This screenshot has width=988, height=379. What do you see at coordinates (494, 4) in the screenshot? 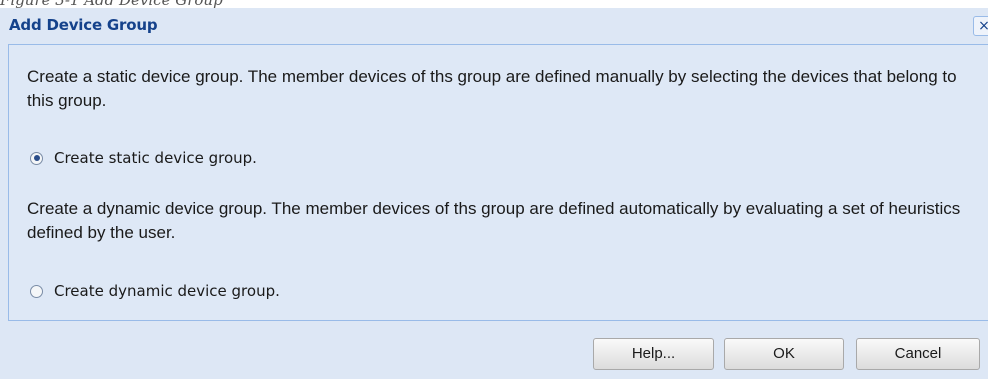
I see `cropped-caption-strip: Figure 3-1 Add Device Group` at bounding box center [494, 4].